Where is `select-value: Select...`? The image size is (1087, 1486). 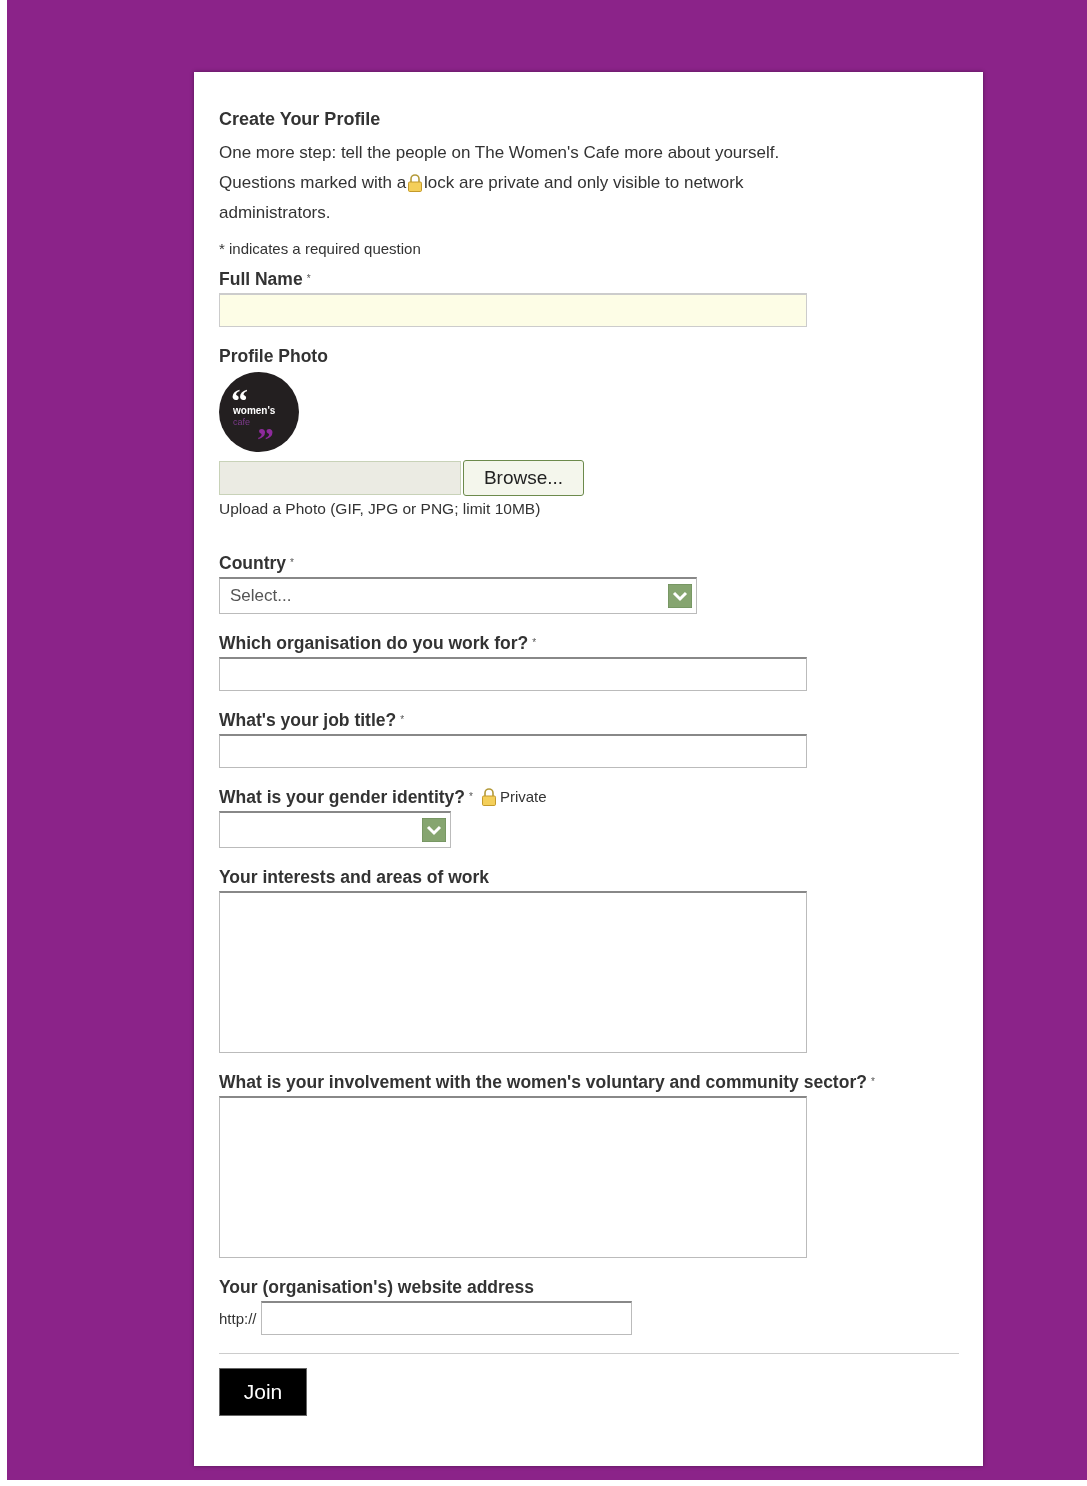
select-value: Select... is located at coordinates (261, 596).